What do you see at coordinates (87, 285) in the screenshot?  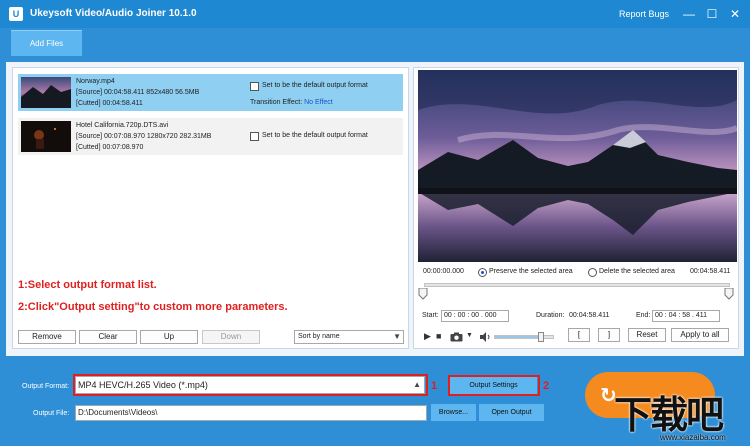 I see `instruction-step-1: 1:Select output format list.` at bounding box center [87, 285].